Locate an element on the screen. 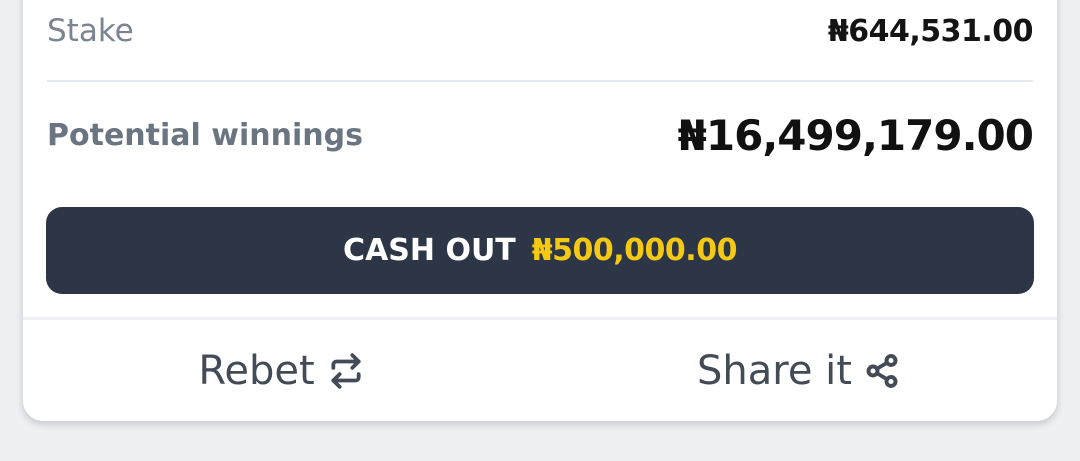 This screenshot has width=1080, height=461. potential-winnings-label: Potential winnings is located at coordinates (205, 135).